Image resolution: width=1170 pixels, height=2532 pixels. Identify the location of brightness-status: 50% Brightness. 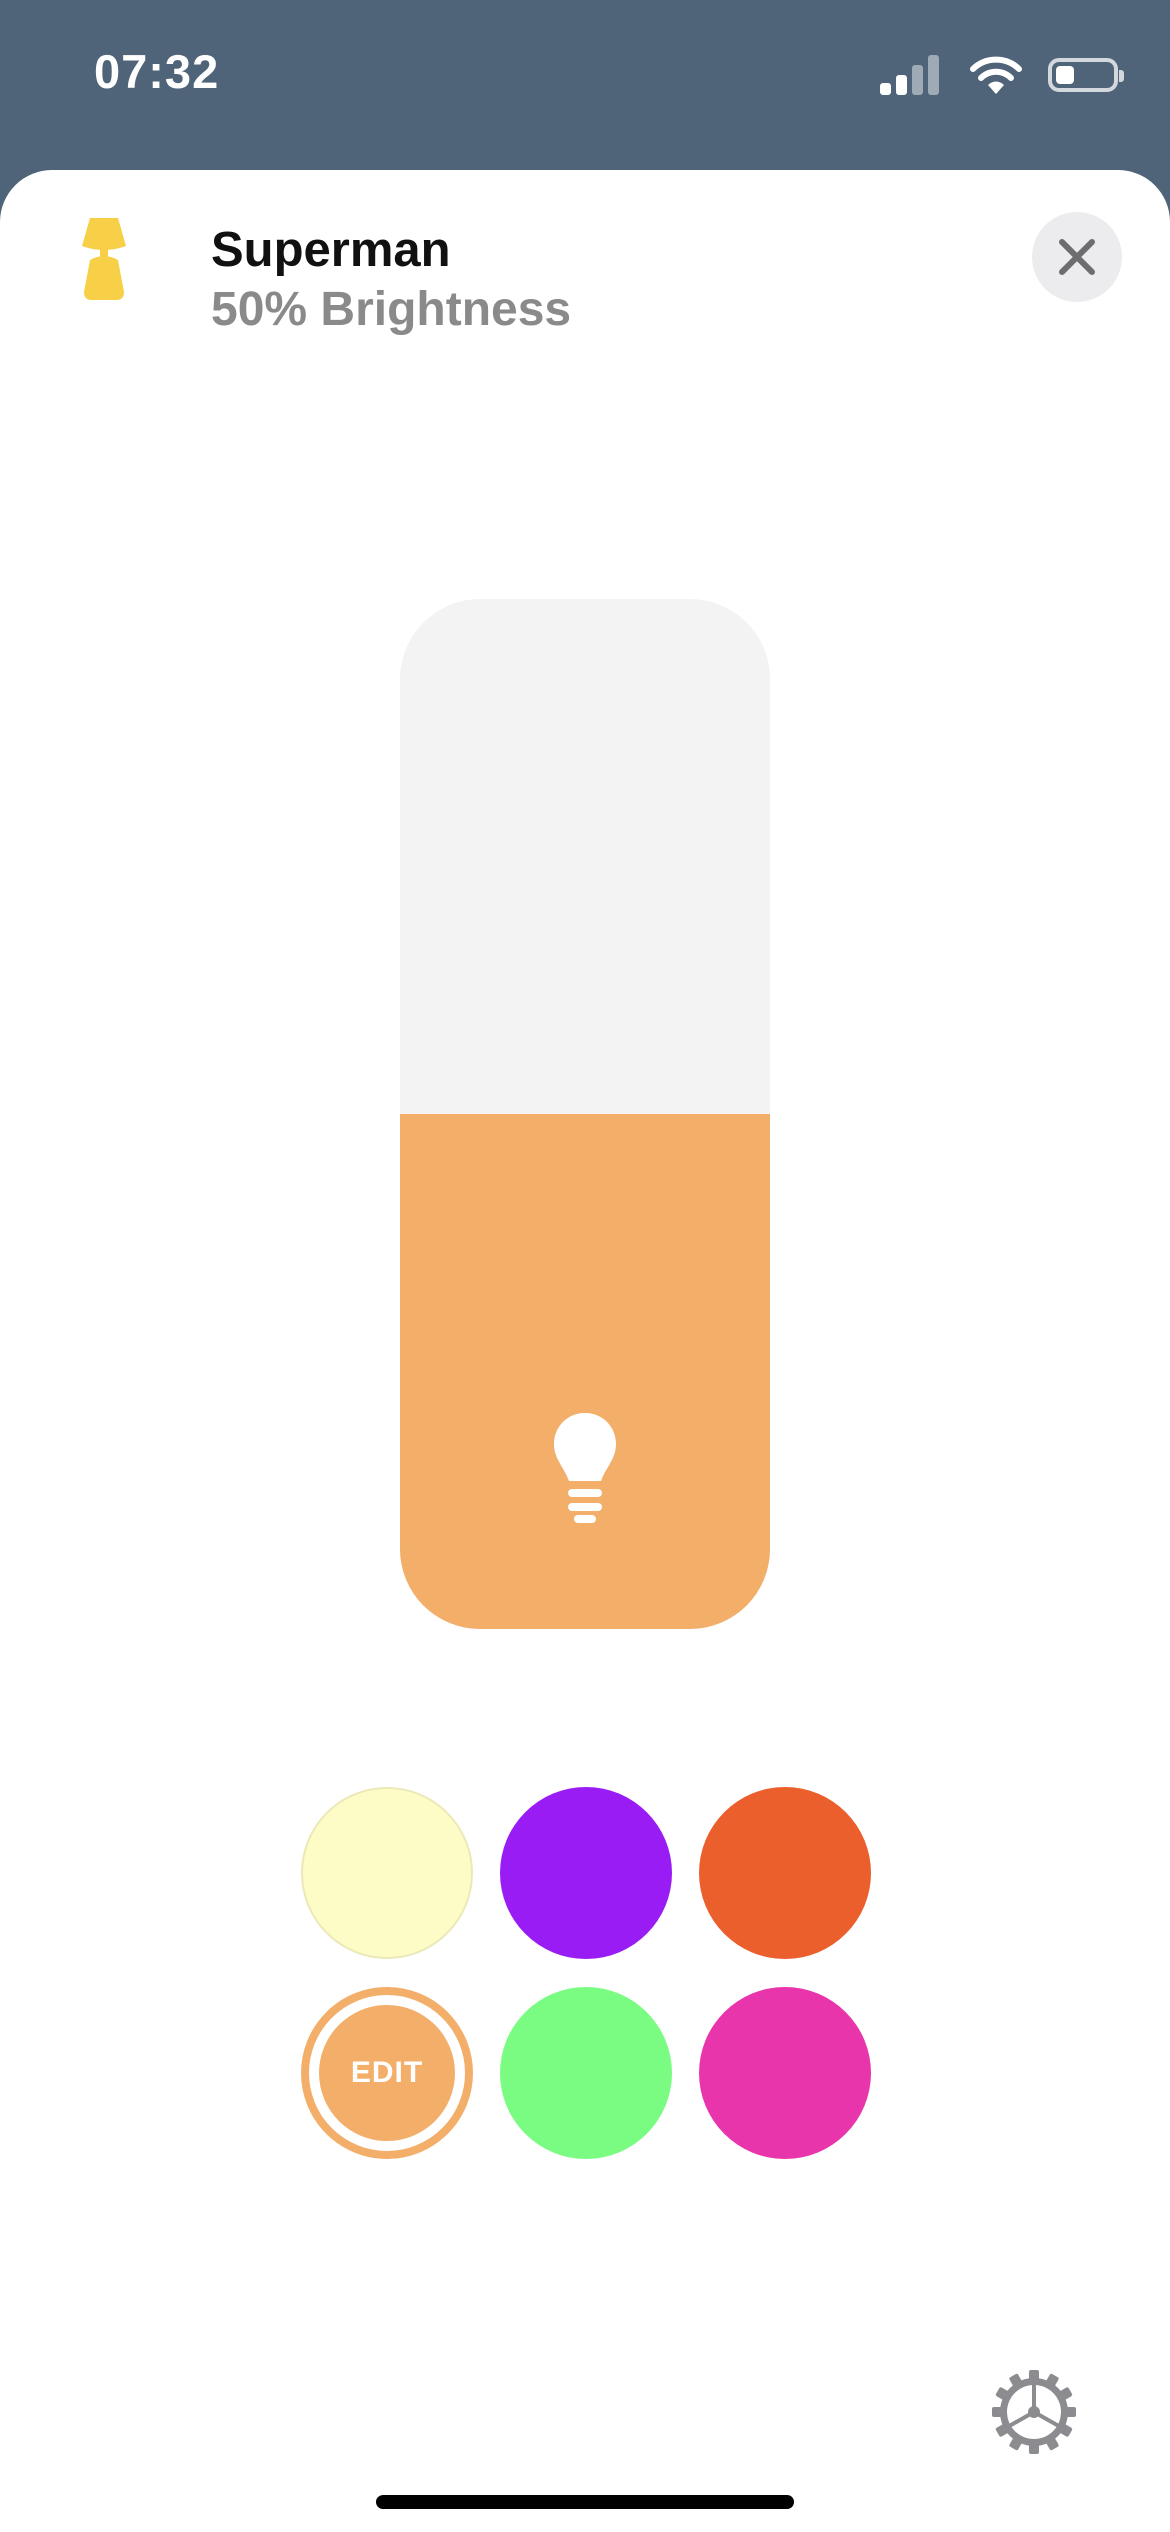
(391, 309).